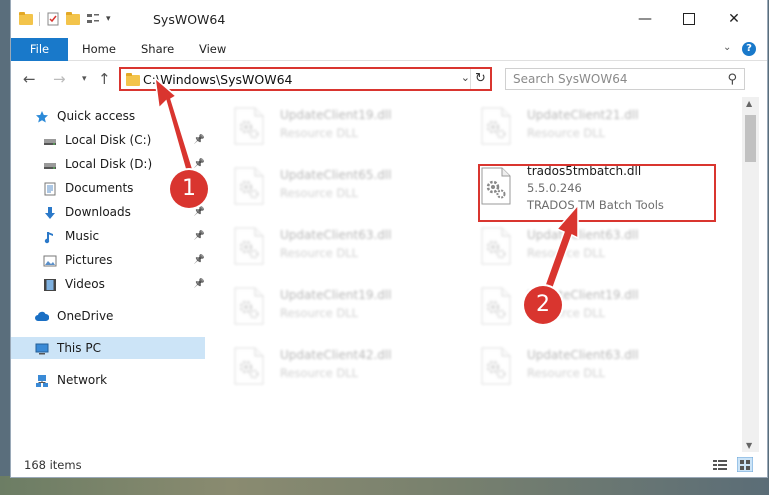  Describe the element at coordinates (189, 189) in the screenshot. I see `step-badge-1: 1` at that location.